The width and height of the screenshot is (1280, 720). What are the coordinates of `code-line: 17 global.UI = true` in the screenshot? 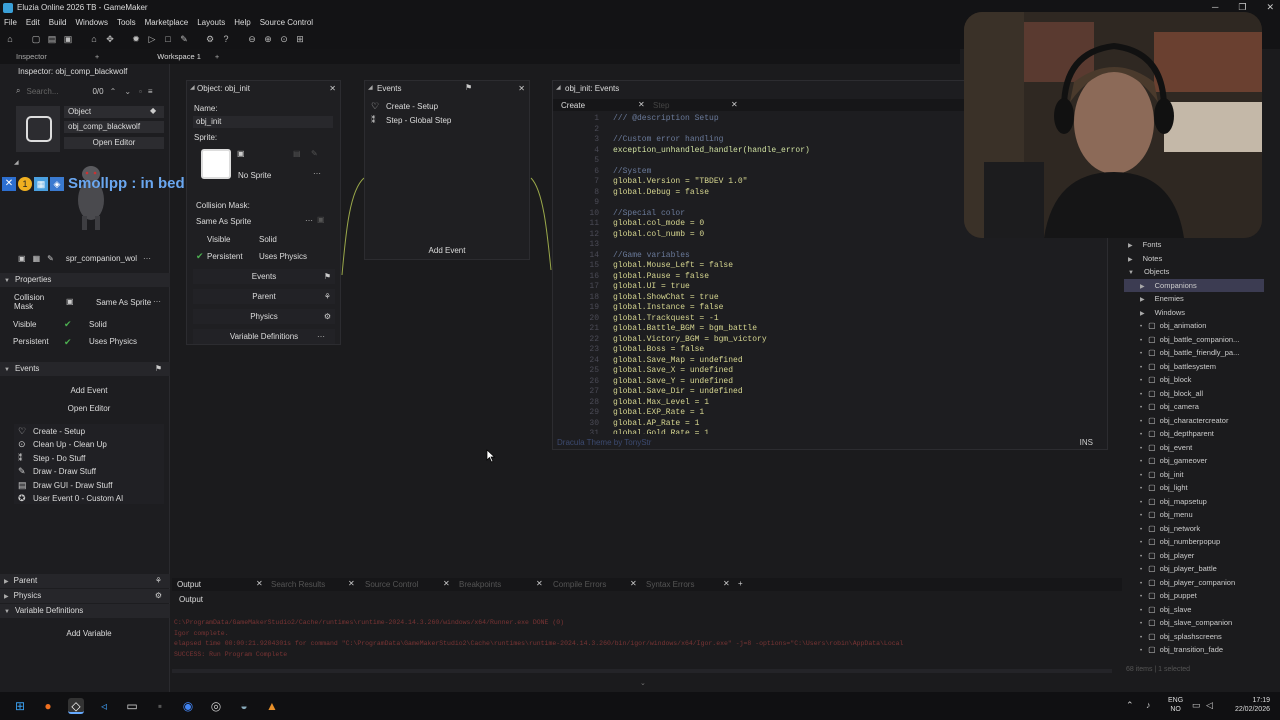 It's located at (827, 287).